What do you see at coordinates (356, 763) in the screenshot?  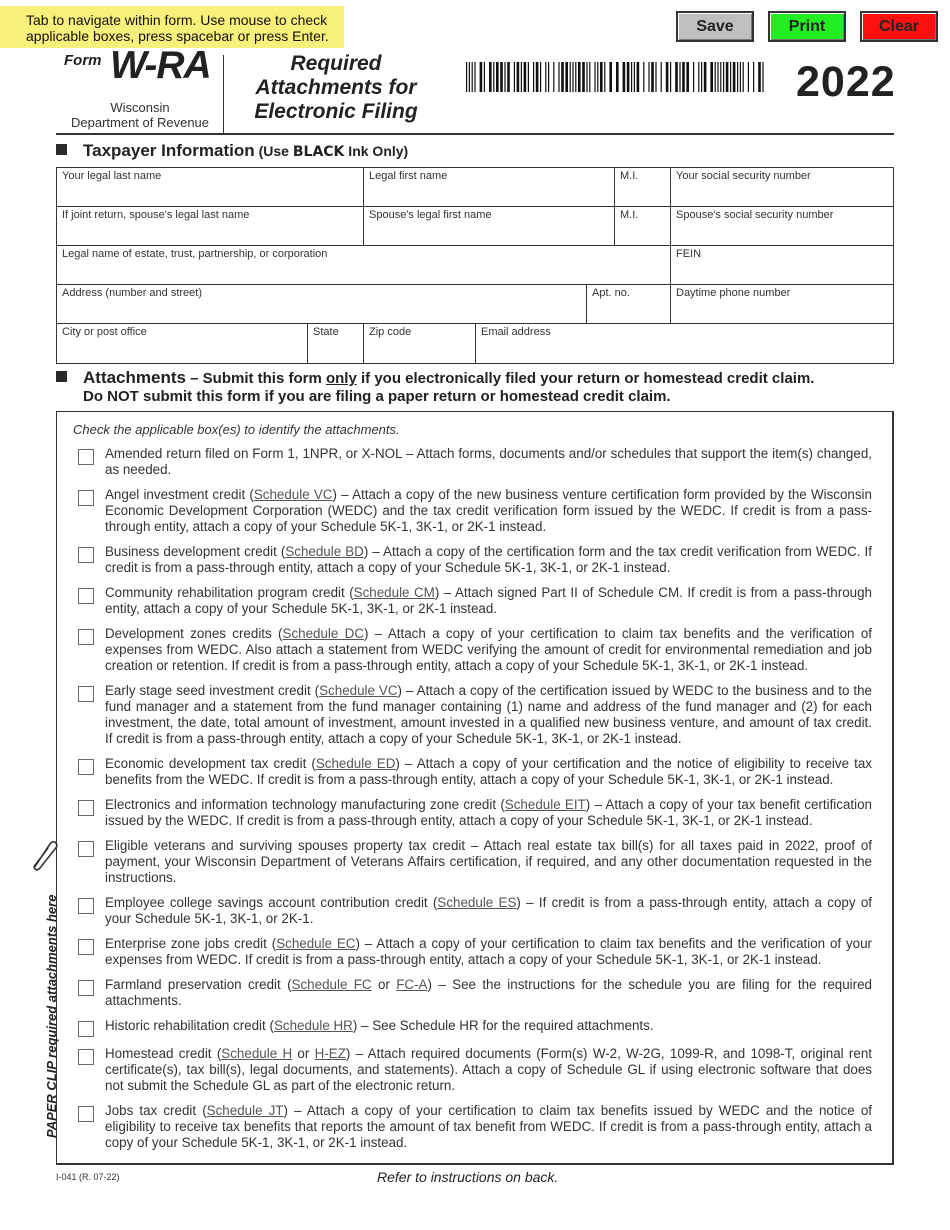 I see `schedule-link: Schedule ED` at bounding box center [356, 763].